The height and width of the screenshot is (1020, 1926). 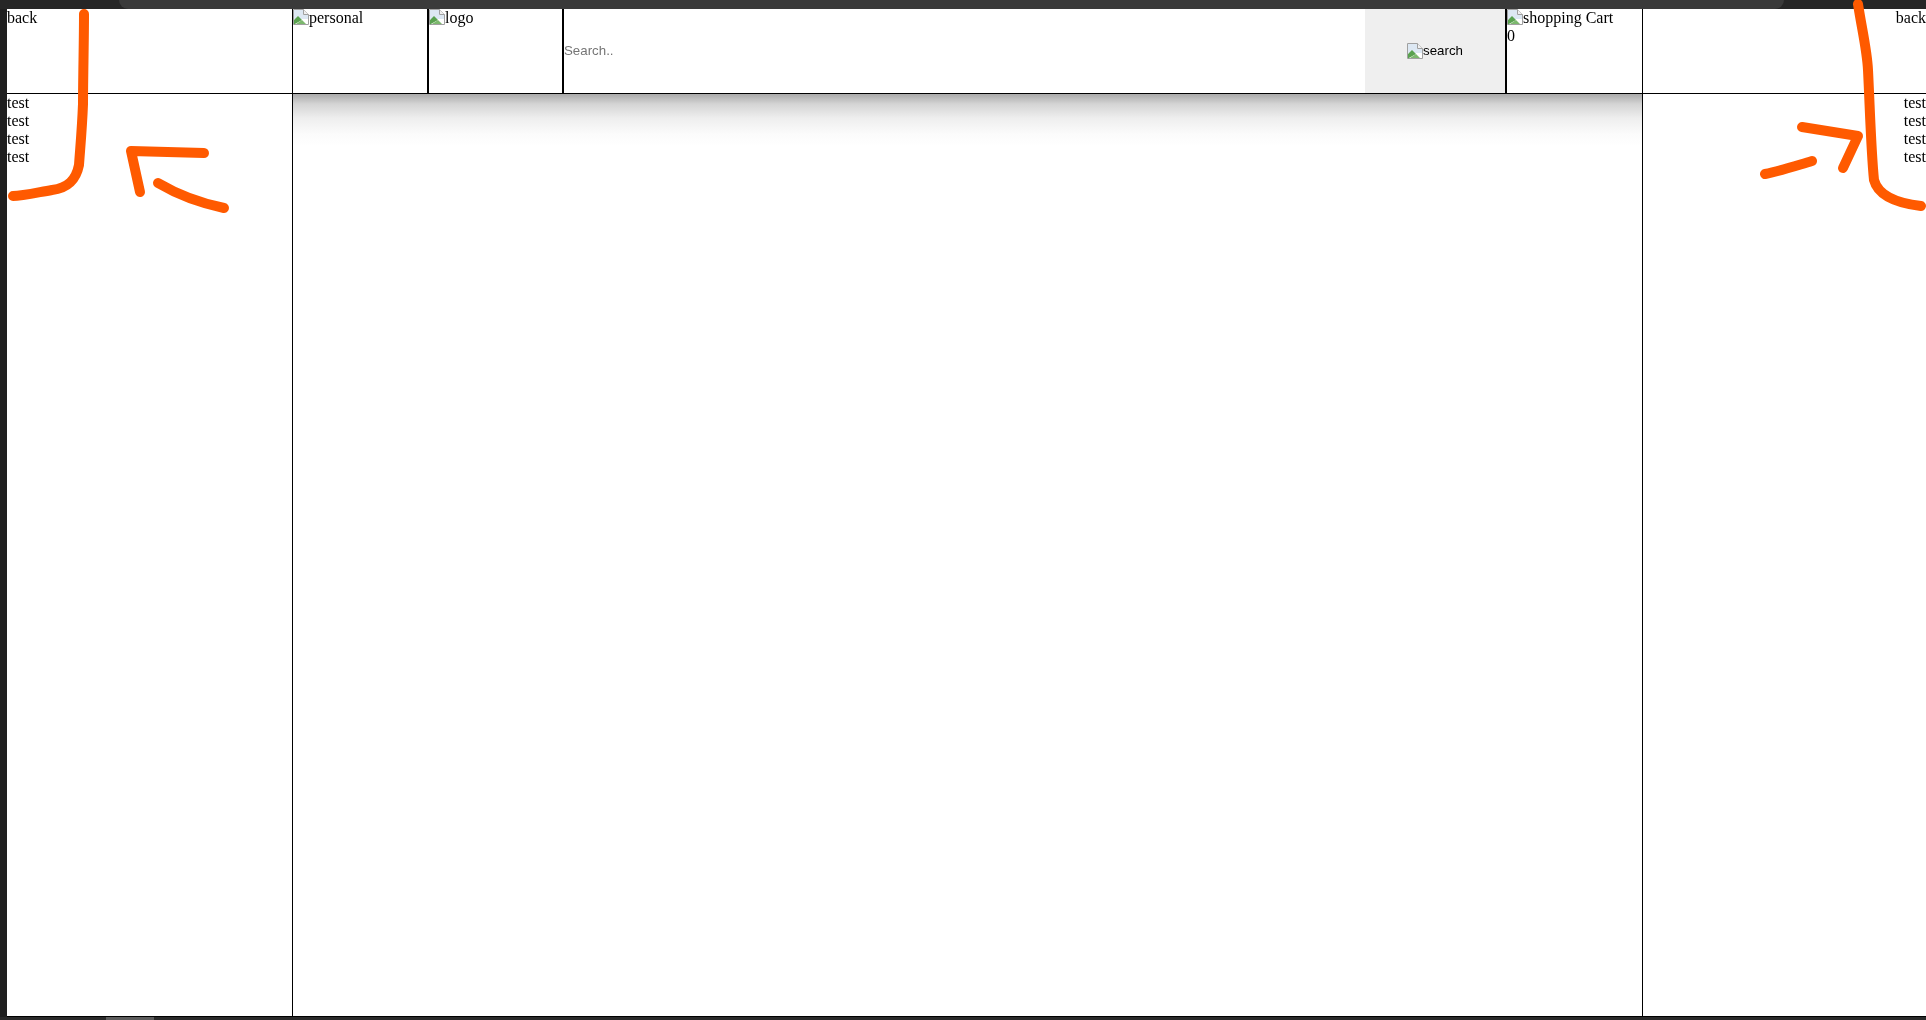 What do you see at coordinates (130, 1018) in the screenshot?
I see `scrollbar-thumb` at bounding box center [130, 1018].